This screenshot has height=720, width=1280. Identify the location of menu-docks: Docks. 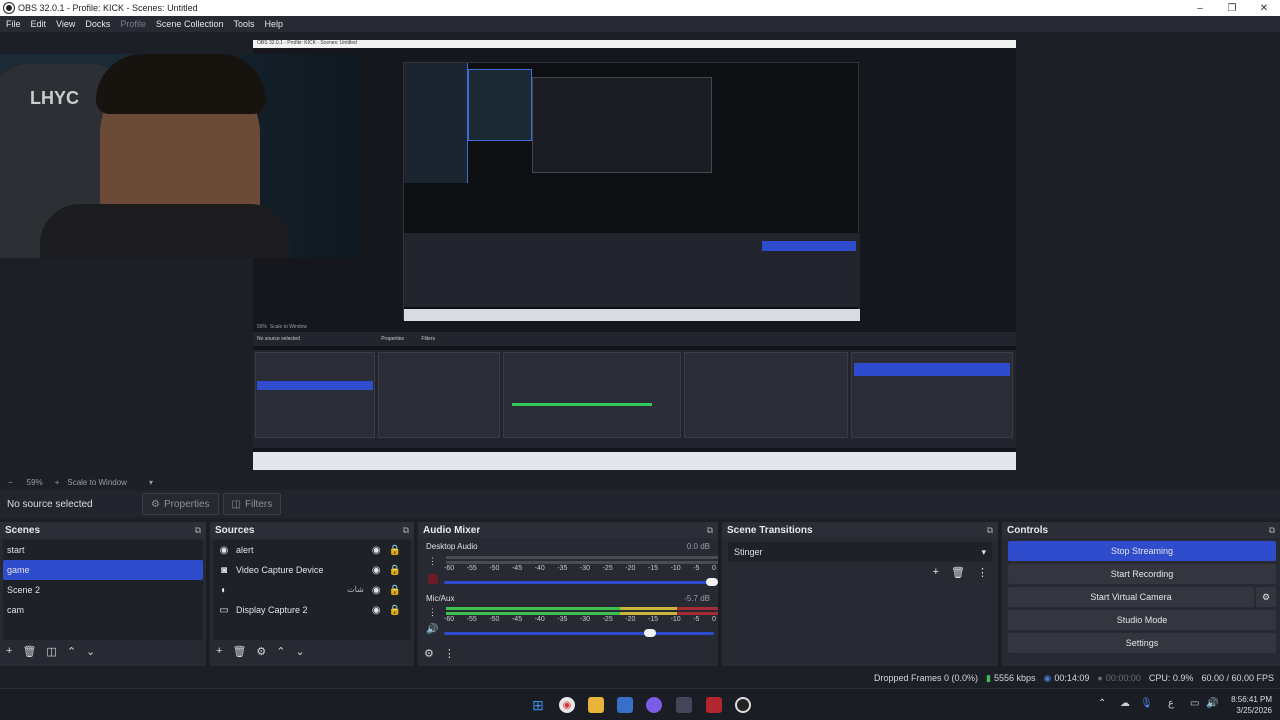
(97, 24).